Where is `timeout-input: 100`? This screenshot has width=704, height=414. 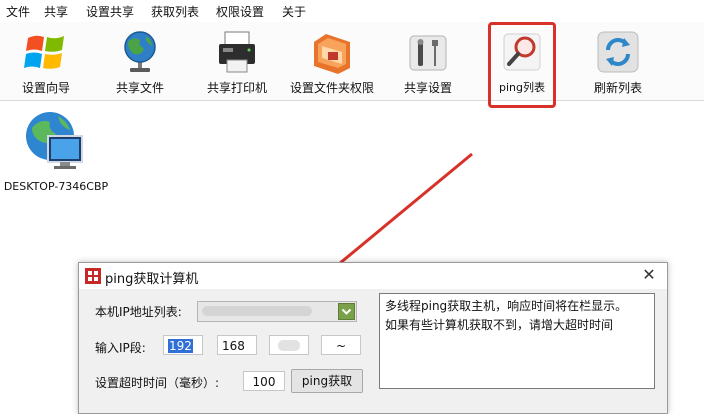 timeout-input: 100 is located at coordinates (264, 381).